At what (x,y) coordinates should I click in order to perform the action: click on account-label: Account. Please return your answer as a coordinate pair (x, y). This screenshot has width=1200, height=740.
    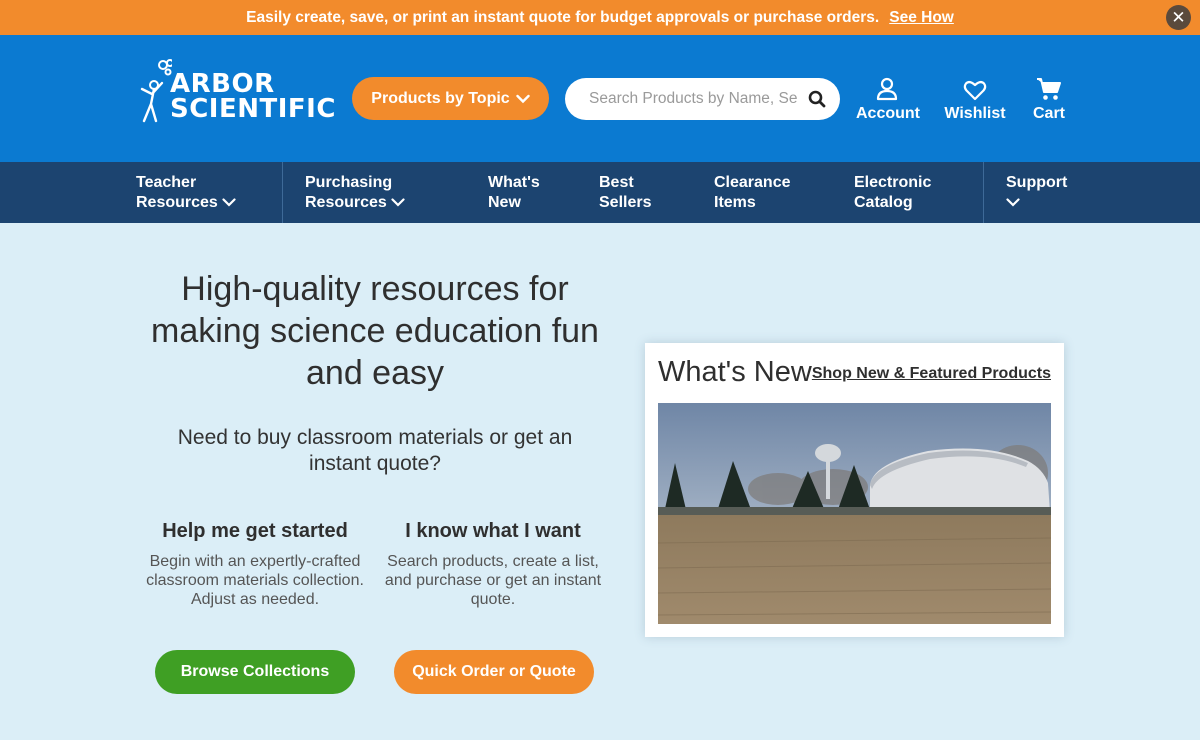
    Looking at the image, I should click on (888, 113).